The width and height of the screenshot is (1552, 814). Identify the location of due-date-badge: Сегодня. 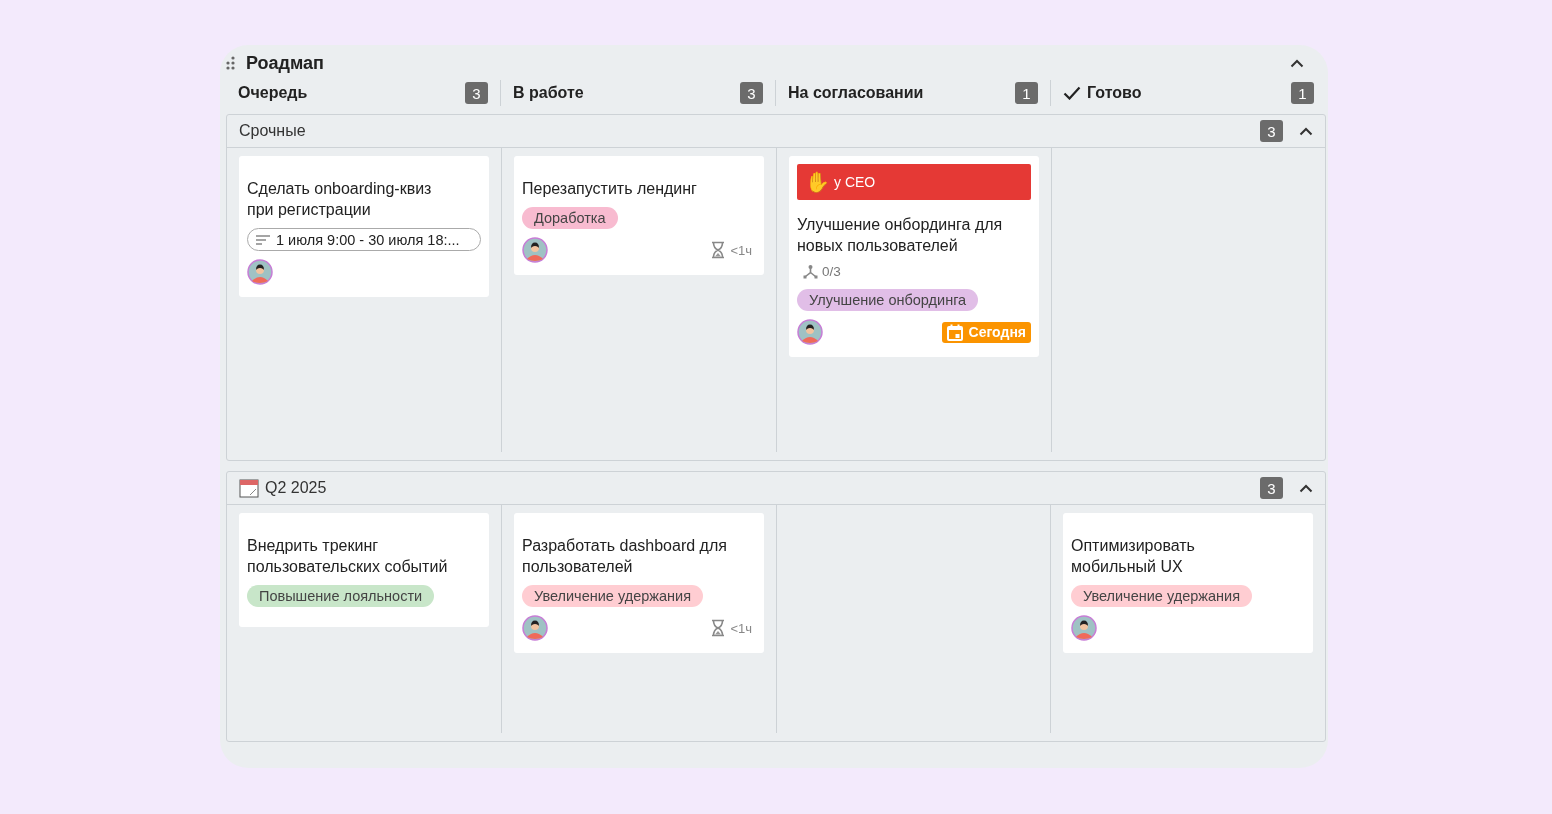
(986, 332).